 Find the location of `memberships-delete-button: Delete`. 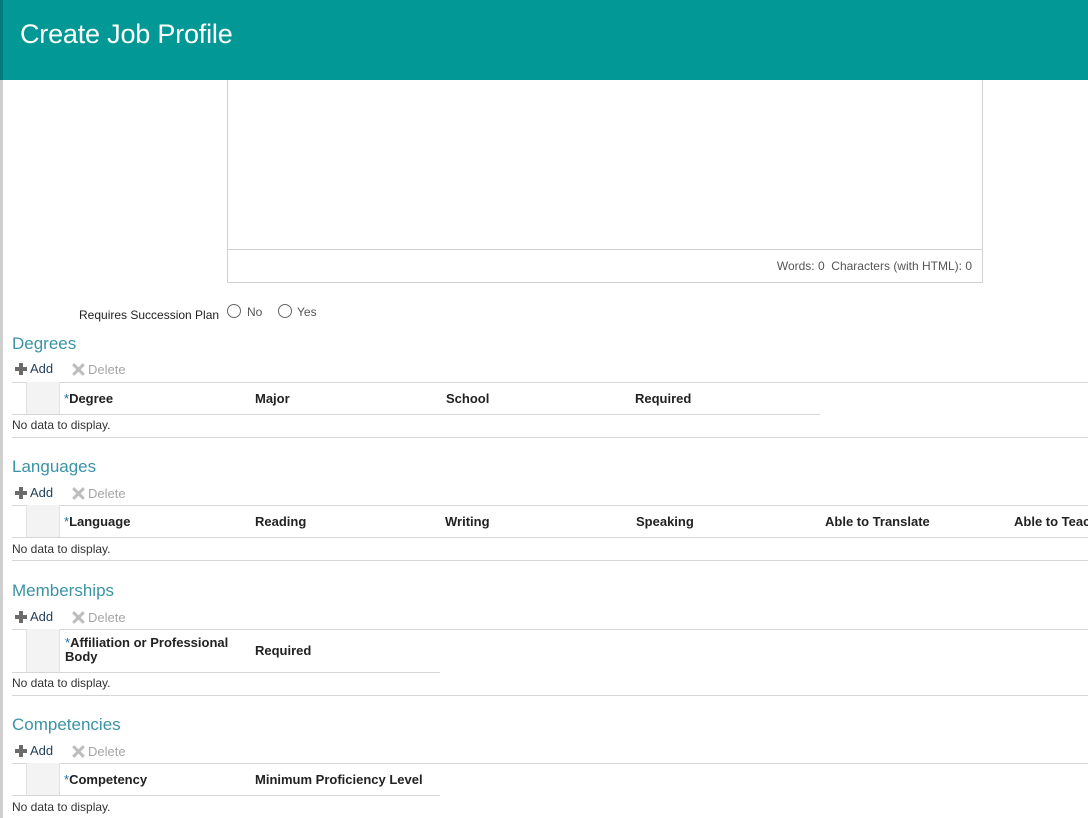

memberships-delete-button: Delete is located at coordinates (99, 617).